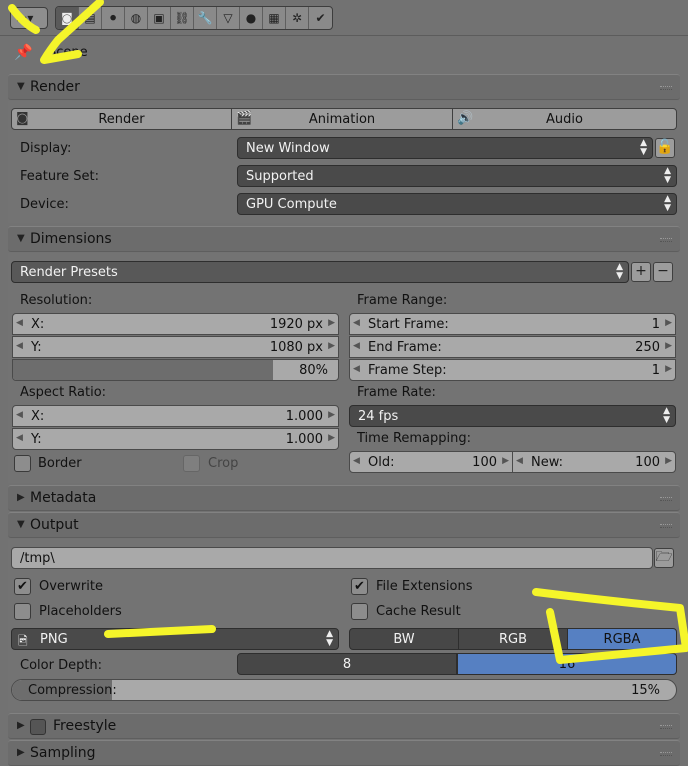 The height and width of the screenshot is (766, 688). Describe the element at coordinates (22, 611) in the screenshot. I see `placeholders-checkbox` at that location.